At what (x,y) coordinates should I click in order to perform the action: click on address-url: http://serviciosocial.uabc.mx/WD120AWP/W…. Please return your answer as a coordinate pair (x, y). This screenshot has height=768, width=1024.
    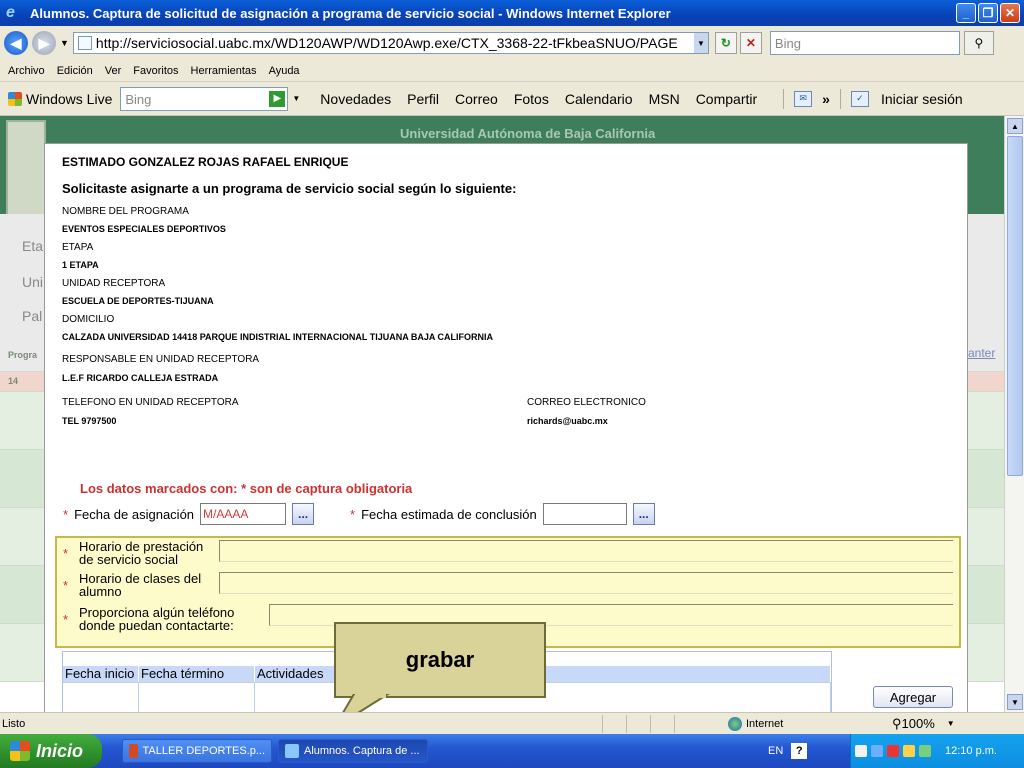
    Looking at the image, I should click on (395, 43).